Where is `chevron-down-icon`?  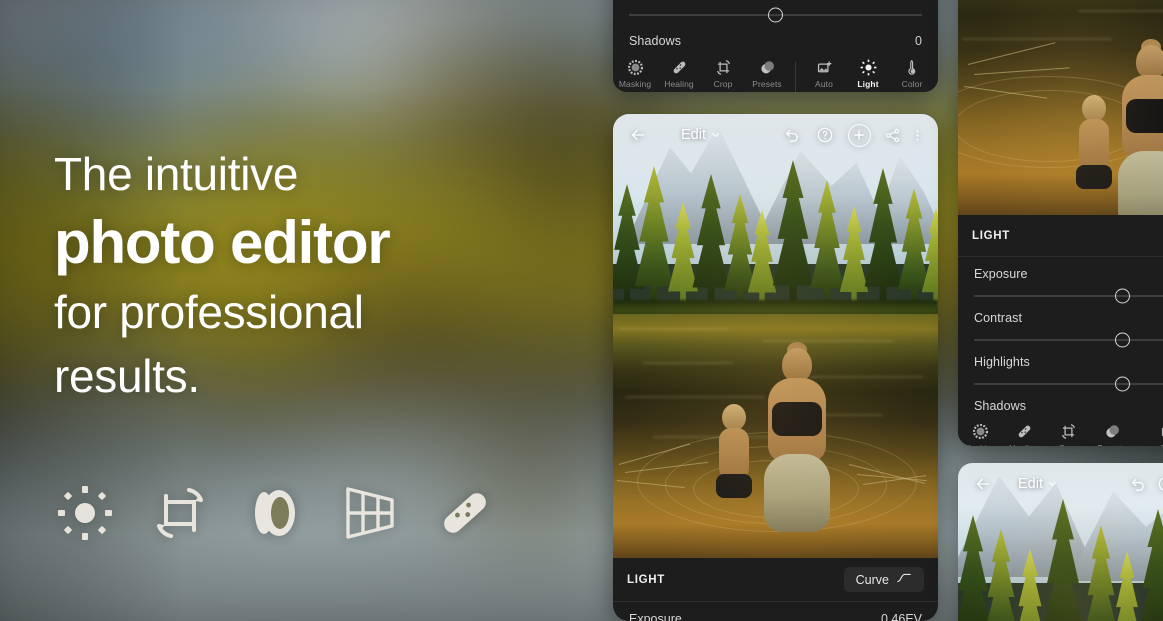
chevron-down-icon is located at coordinates (1052, 484).